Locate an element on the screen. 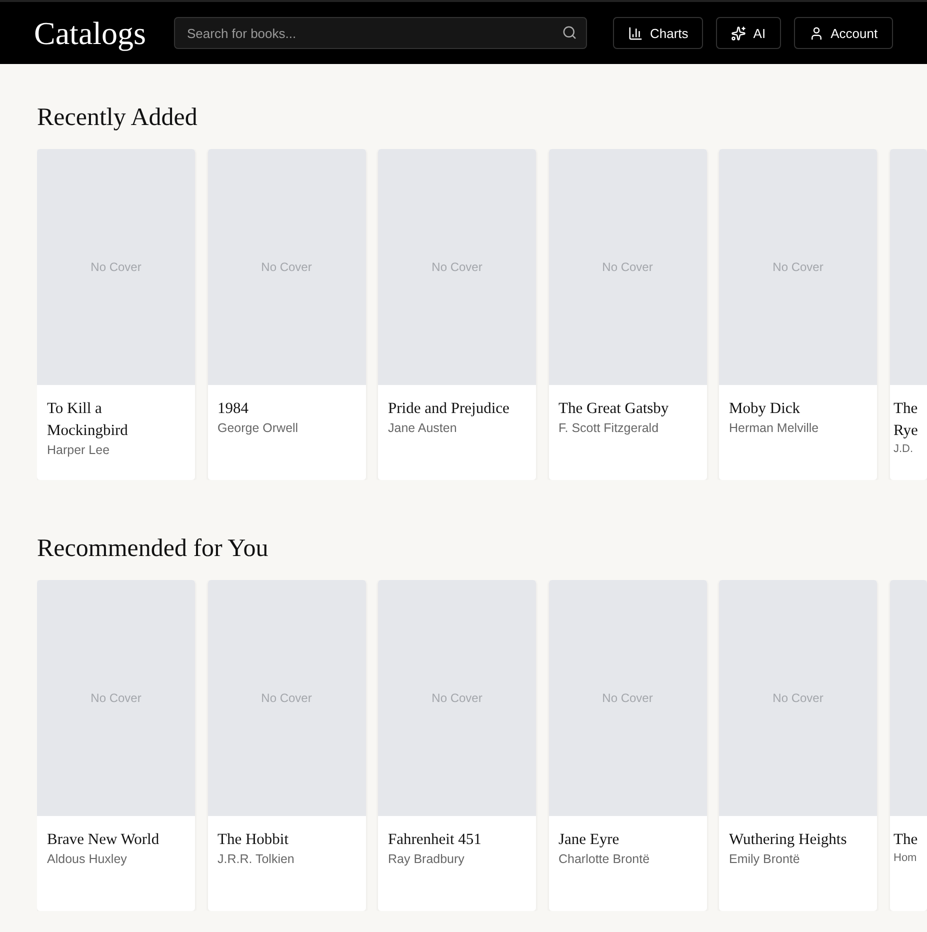 The image size is (927, 932). book-card: No Cover Wuthering Heights Emily Brontë is located at coordinates (798, 745).